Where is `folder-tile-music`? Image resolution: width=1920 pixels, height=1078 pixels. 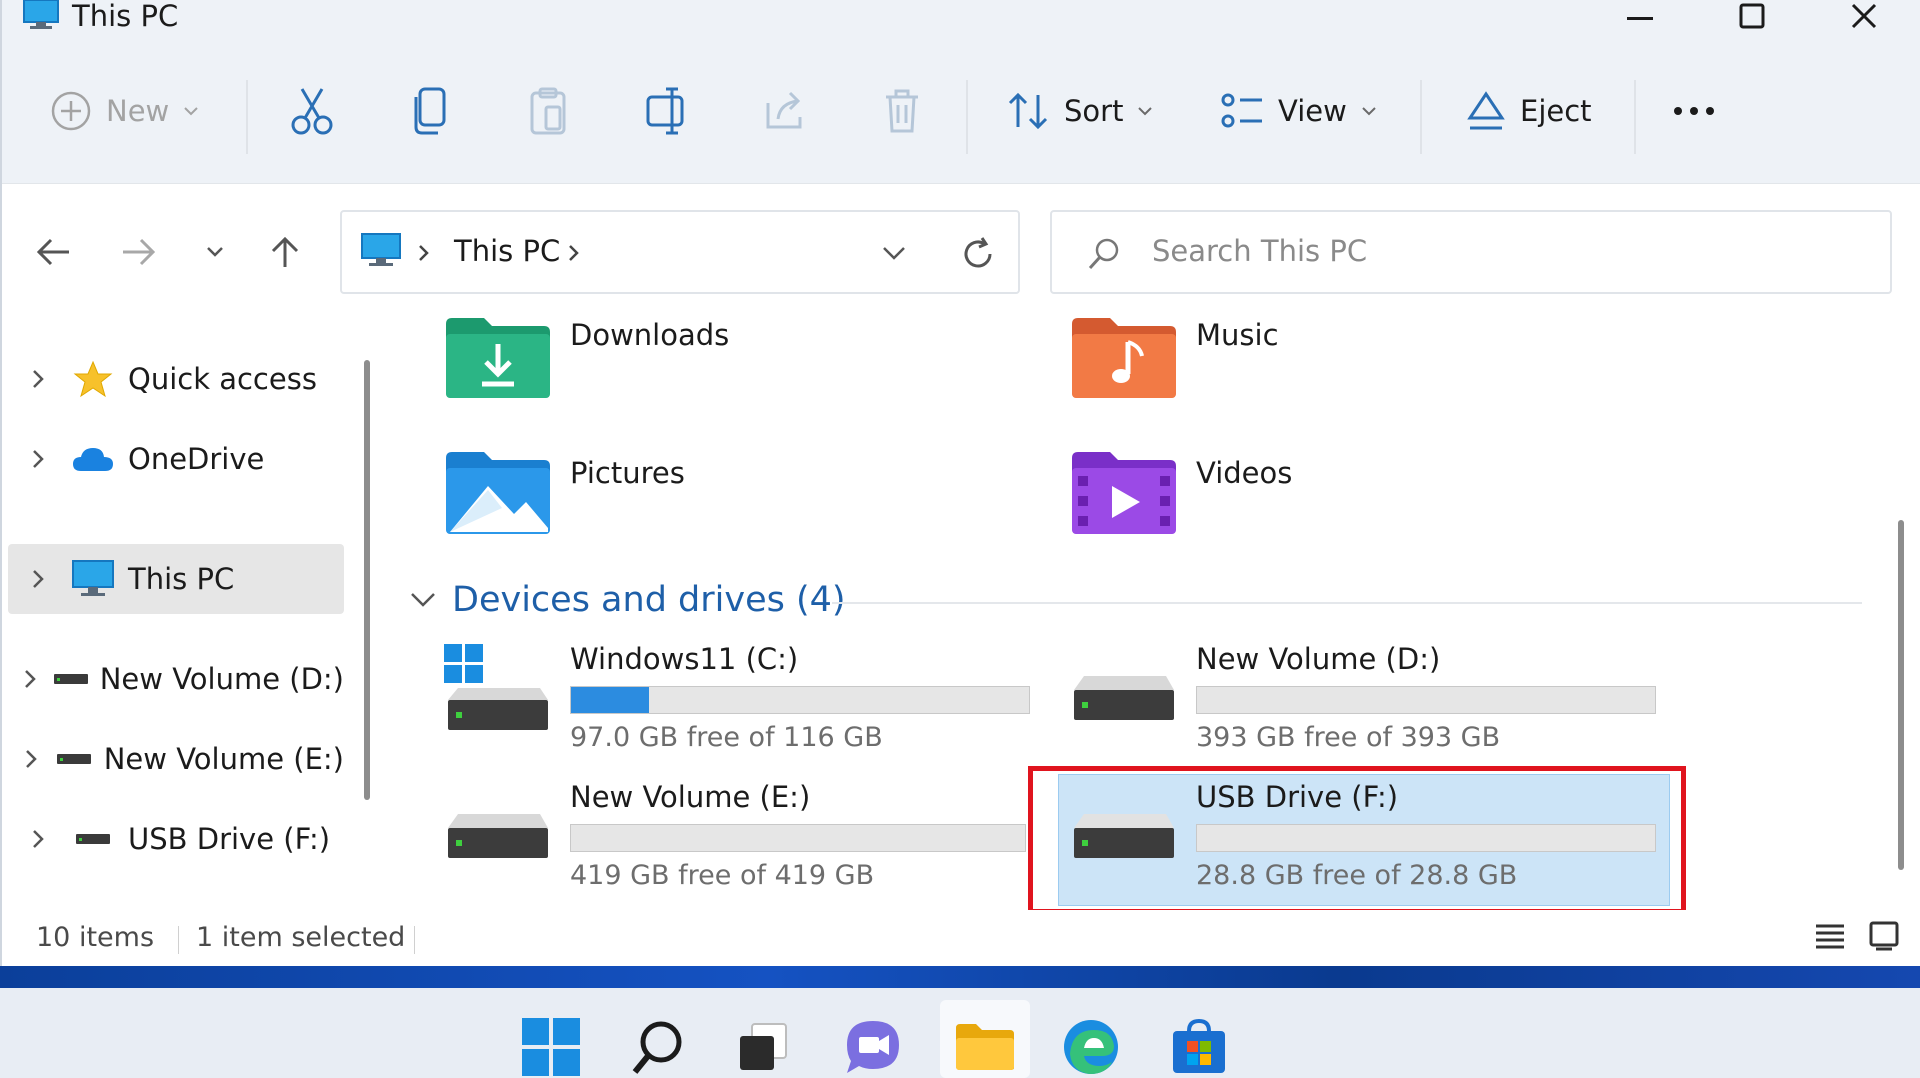
folder-tile-music is located at coordinates (1124, 360).